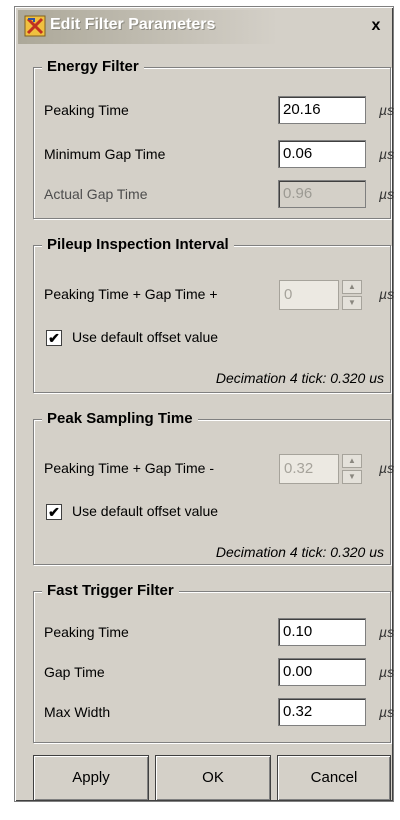 The image size is (400, 820). Describe the element at coordinates (387, 294) in the screenshot. I see `pileup-unit: µs` at that location.